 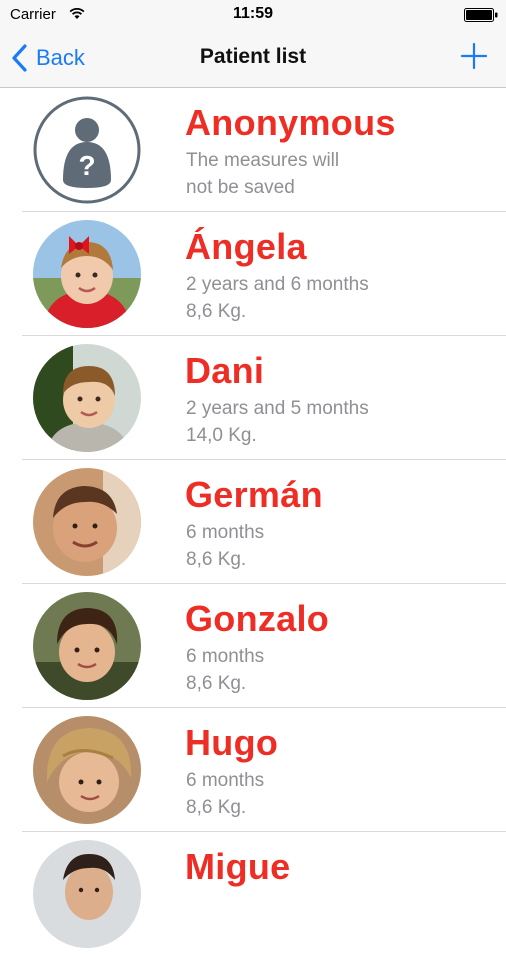 I want to click on status-bar: Carrier 11:59, so click(x=253, y=15).